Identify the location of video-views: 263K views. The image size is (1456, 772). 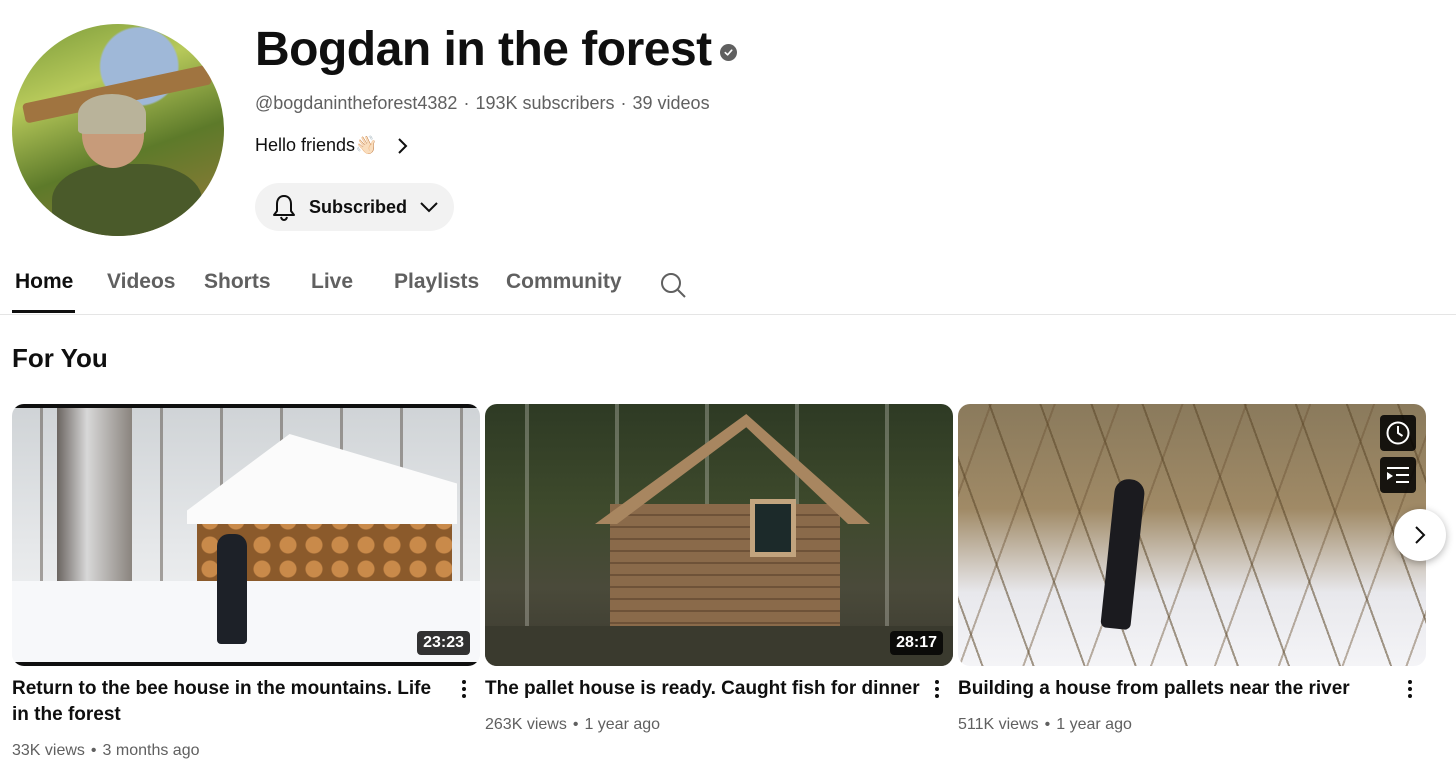
(526, 724).